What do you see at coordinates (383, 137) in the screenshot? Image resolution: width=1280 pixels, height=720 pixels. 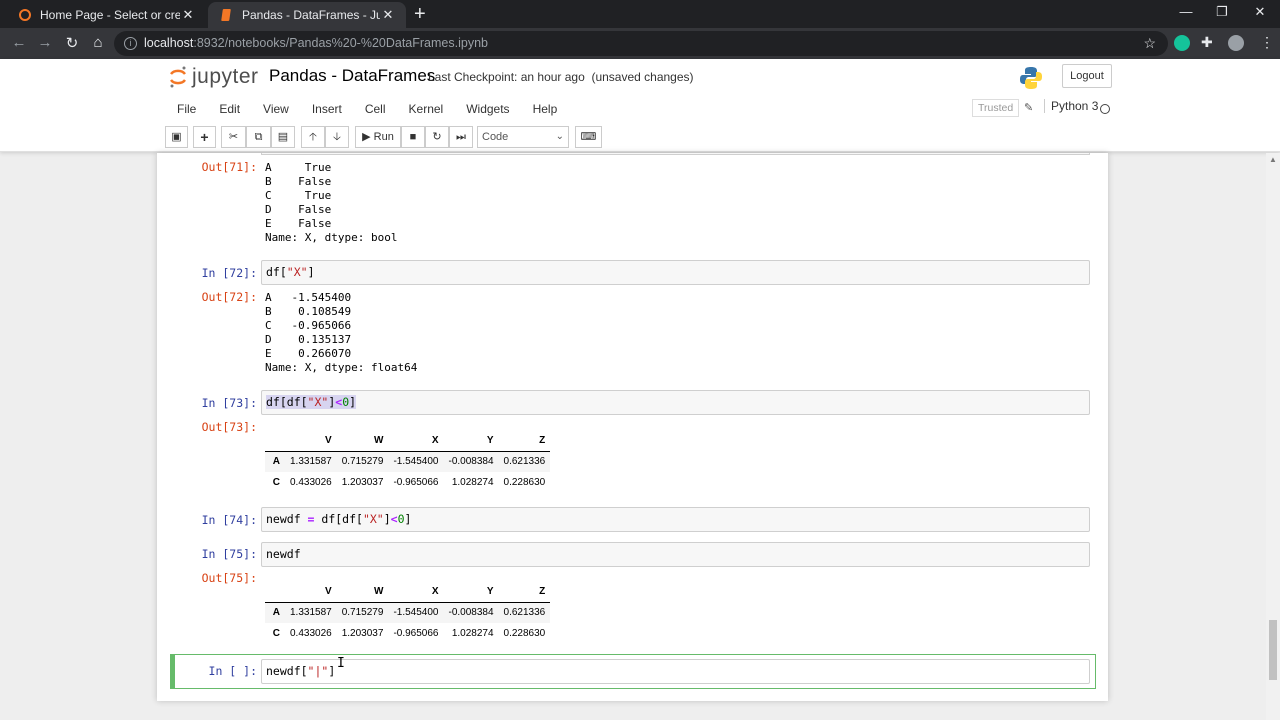 I see `run-label: Run` at bounding box center [383, 137].